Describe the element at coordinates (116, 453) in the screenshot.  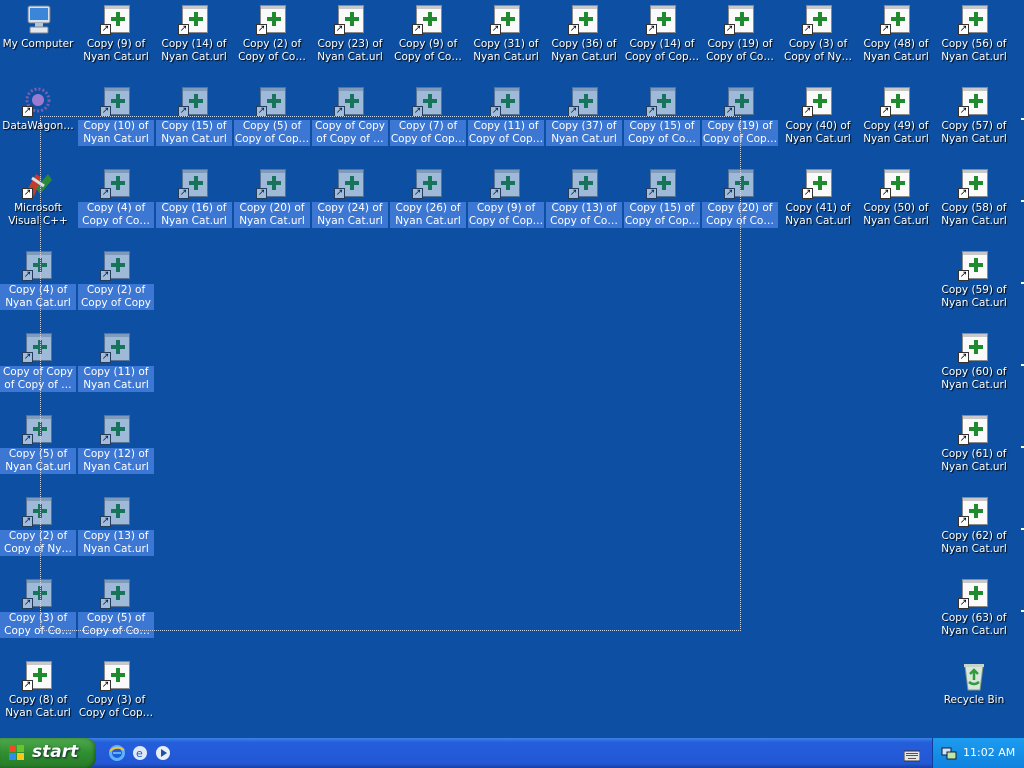
I see `desktop-shortcut: ↗ Copy (12) of Nyan Cat.url` at that location.